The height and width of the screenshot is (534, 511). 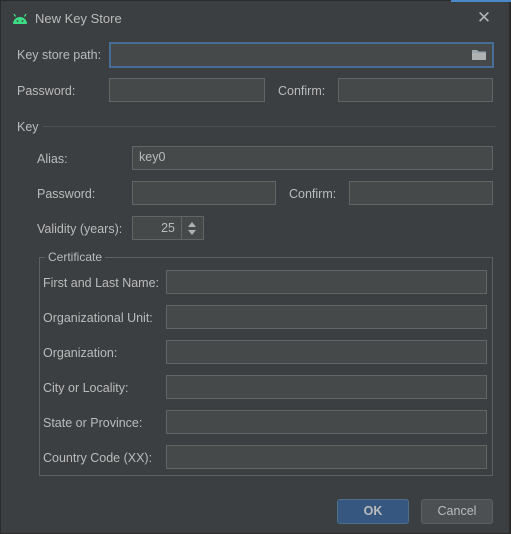 What do you see at coordinates (80, 353) in the screenshot?
I see `organization-label: Organization:` at bounding box center [80, 353].